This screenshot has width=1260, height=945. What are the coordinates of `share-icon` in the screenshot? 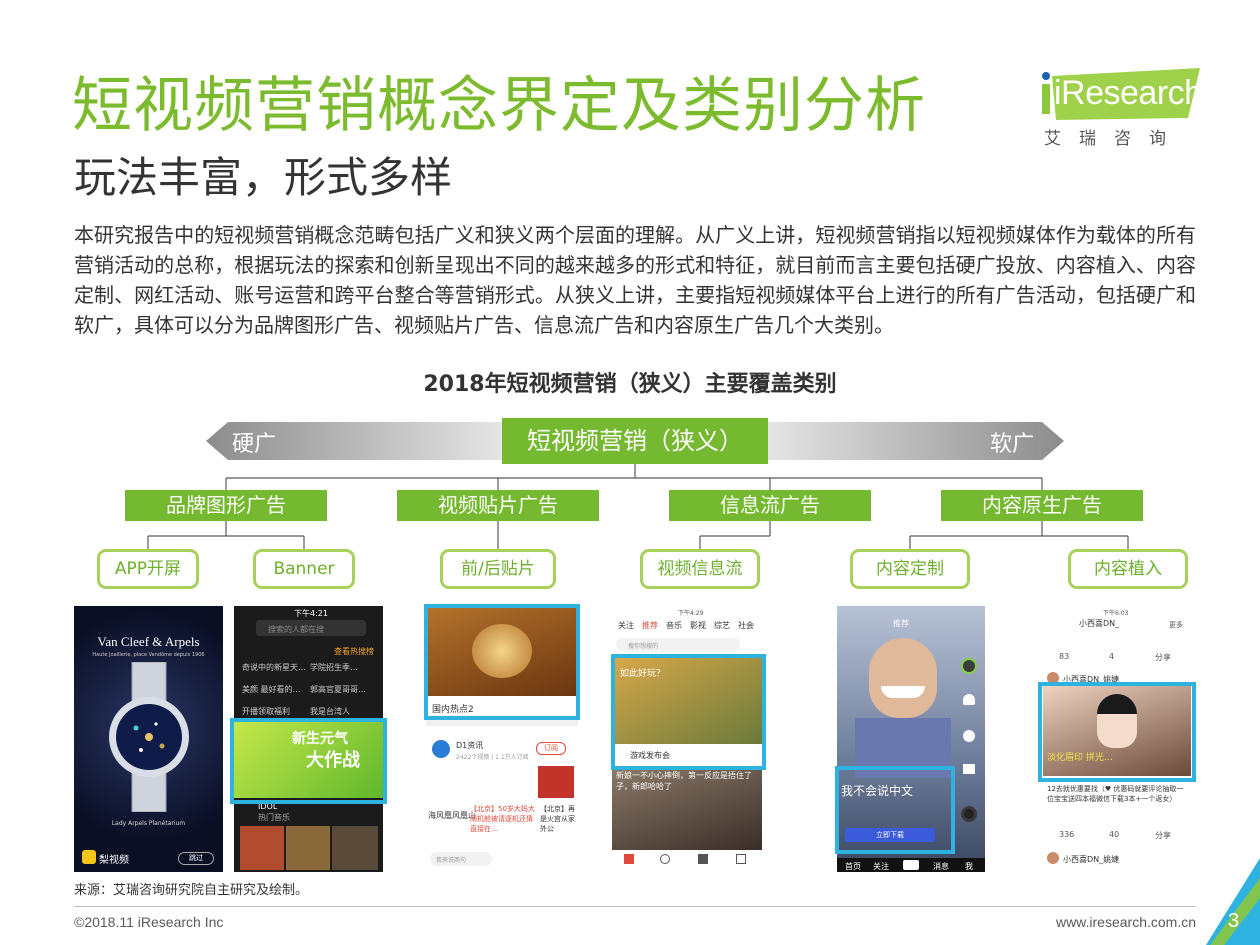 It's located at (969, 769).